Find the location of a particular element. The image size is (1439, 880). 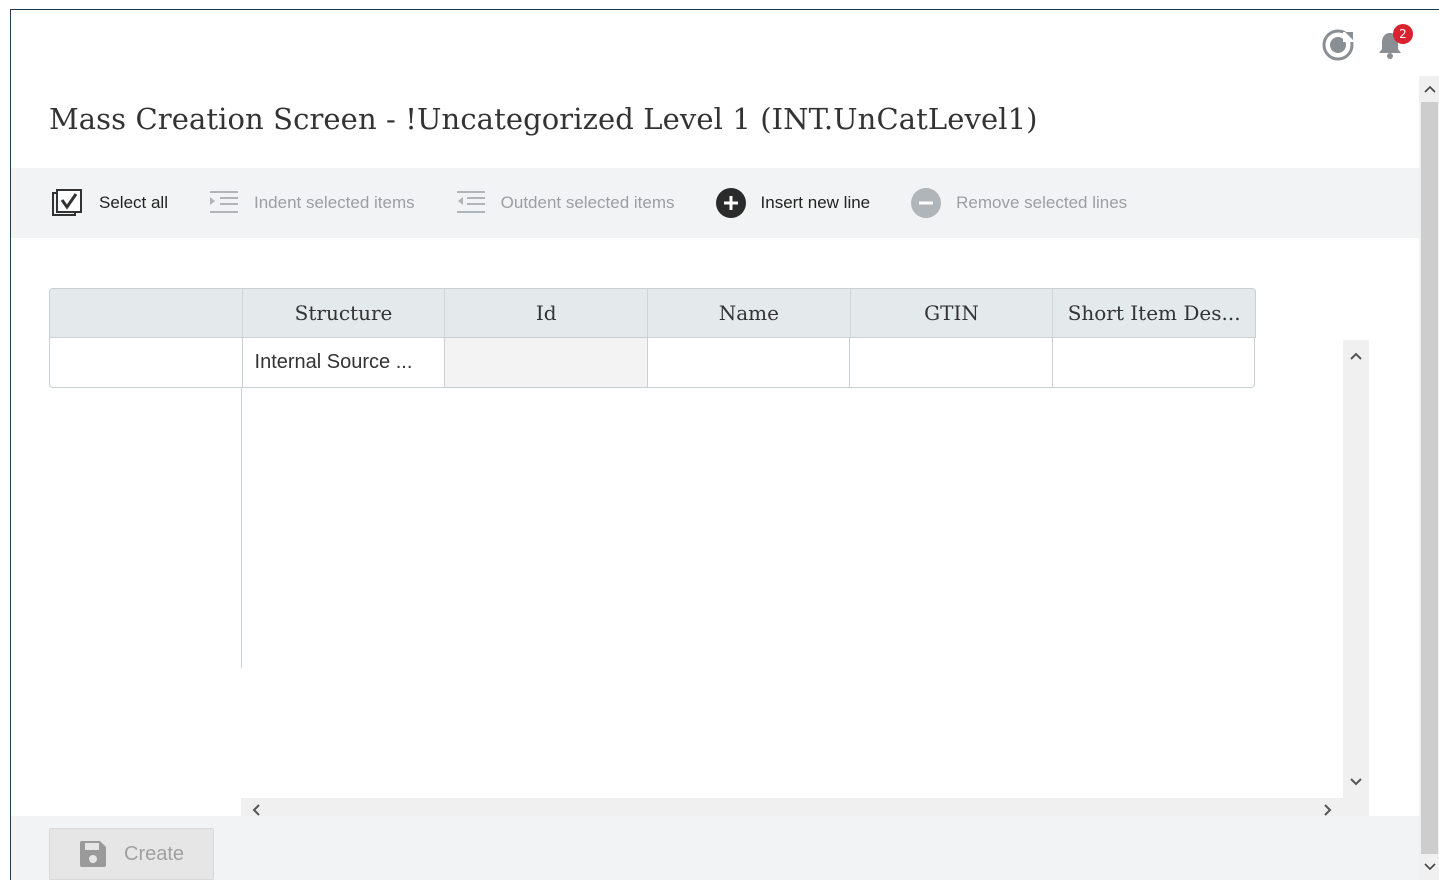

outdent-button: Outdent selected items is located at coordinates (565, 203).